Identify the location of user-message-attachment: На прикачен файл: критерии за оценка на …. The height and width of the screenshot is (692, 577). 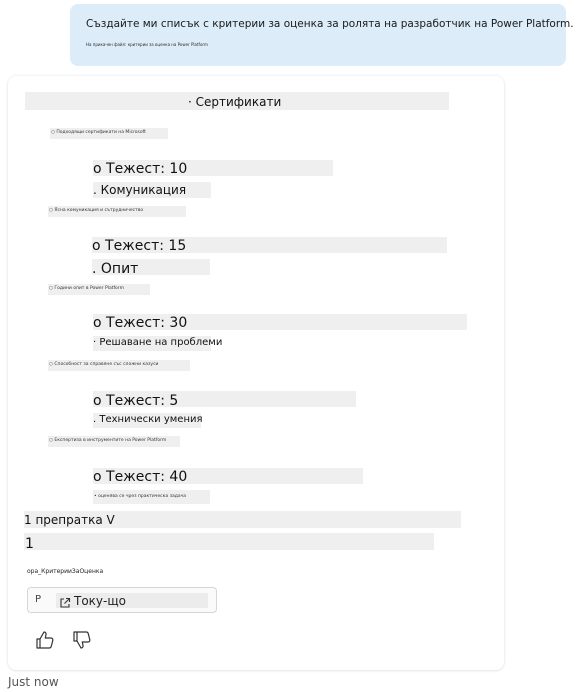
(147, 44).